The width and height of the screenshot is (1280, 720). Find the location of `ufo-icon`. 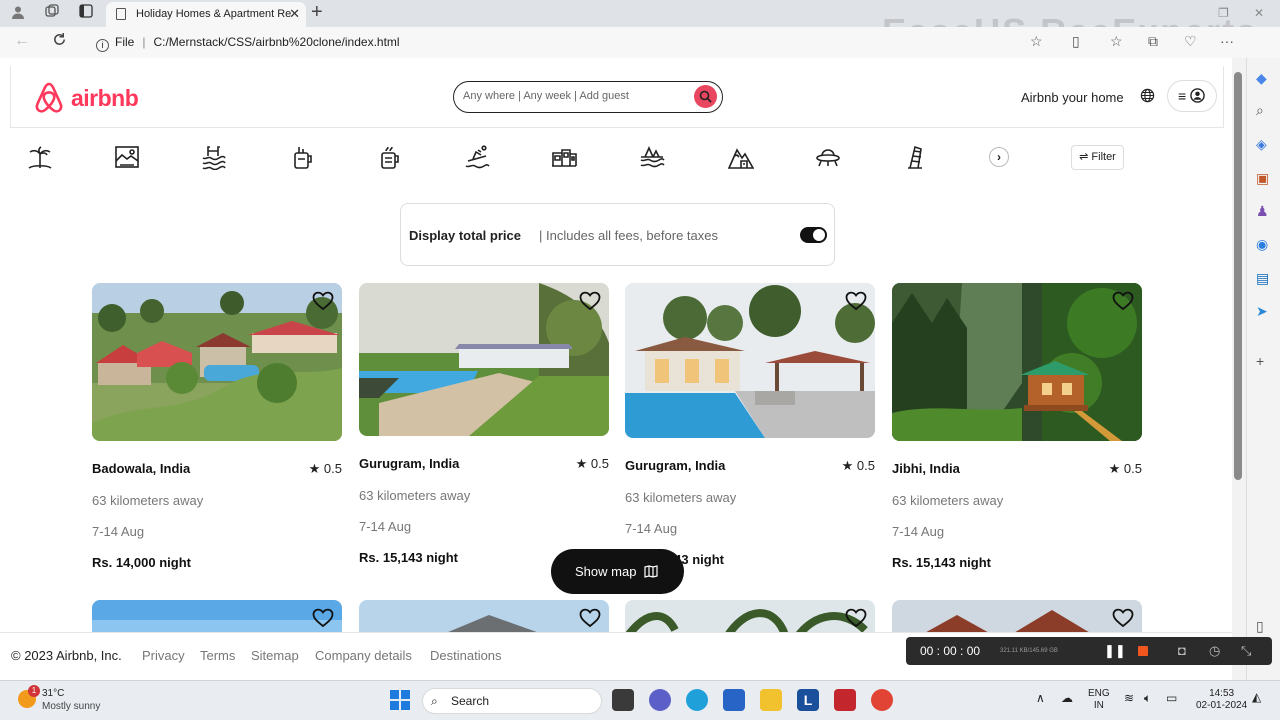

ufo-icon is located at coordinates (828, 157).